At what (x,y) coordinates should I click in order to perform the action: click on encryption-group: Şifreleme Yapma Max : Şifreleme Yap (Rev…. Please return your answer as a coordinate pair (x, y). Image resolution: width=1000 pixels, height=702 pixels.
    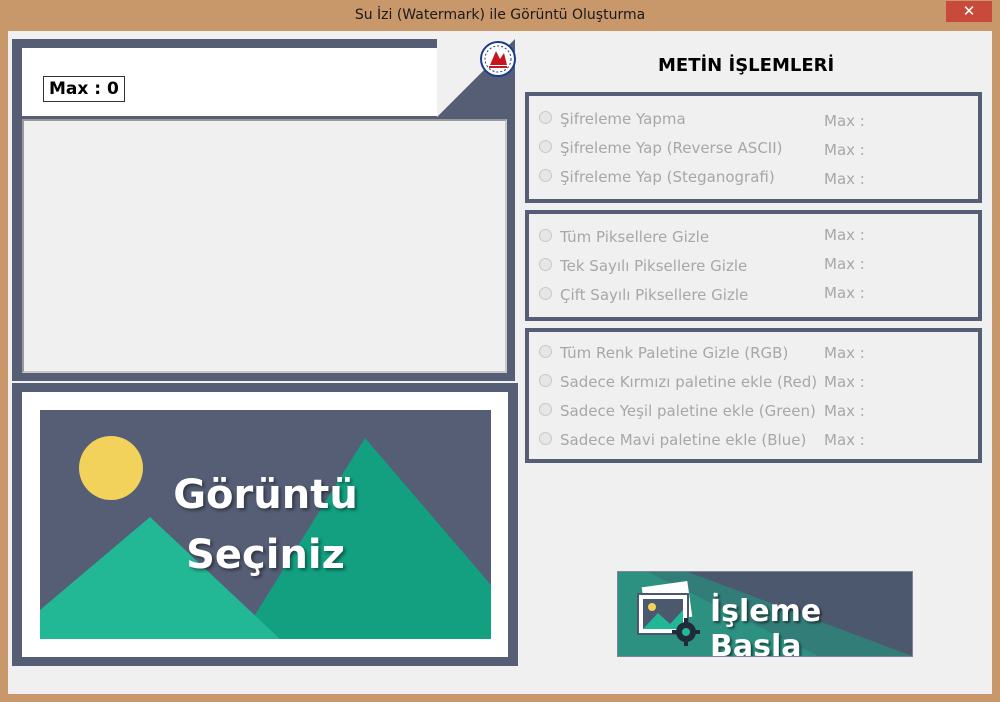
    Looking at the image, I should click on (753, 147).